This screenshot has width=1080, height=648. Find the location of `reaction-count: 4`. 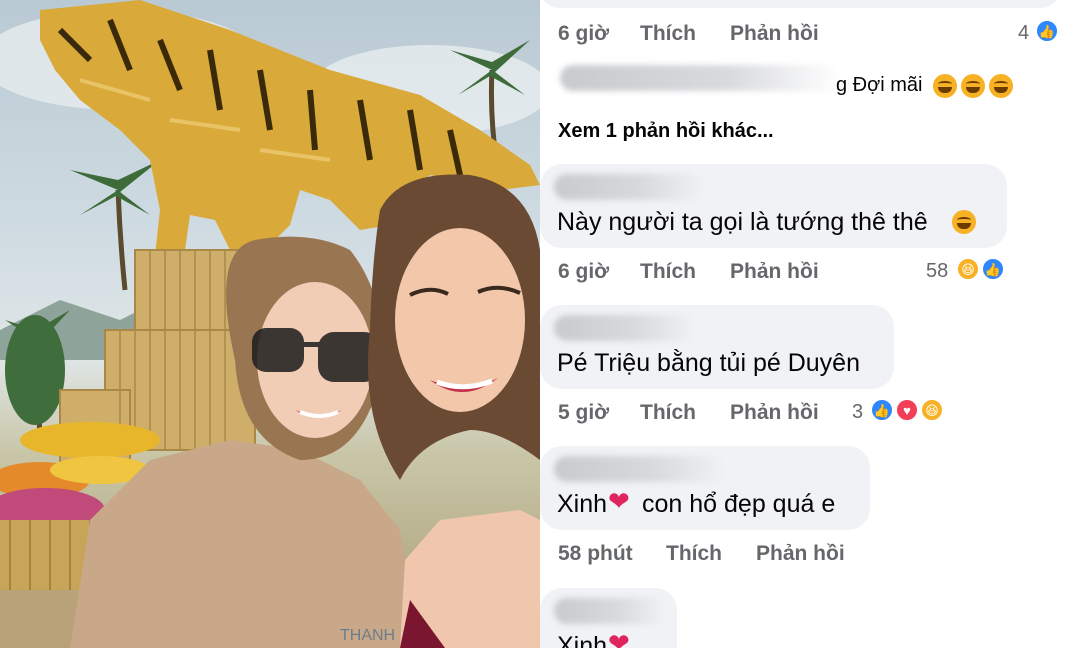

reaction-count: 4 is located at coordinates (1024, 33).